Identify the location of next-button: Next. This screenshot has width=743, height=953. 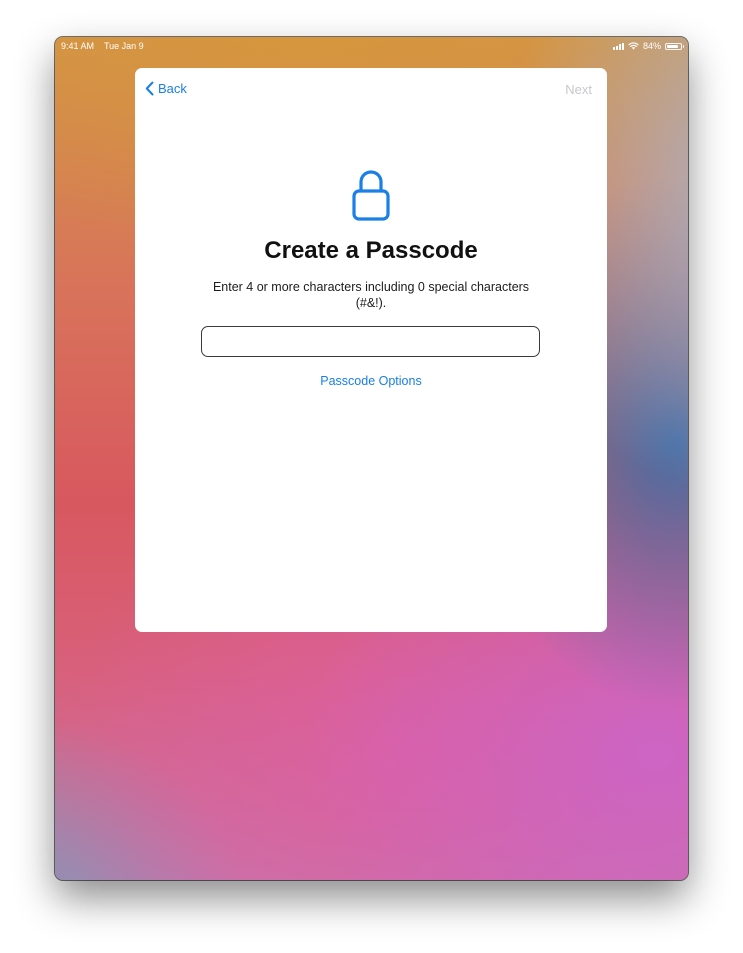
(578, 89).